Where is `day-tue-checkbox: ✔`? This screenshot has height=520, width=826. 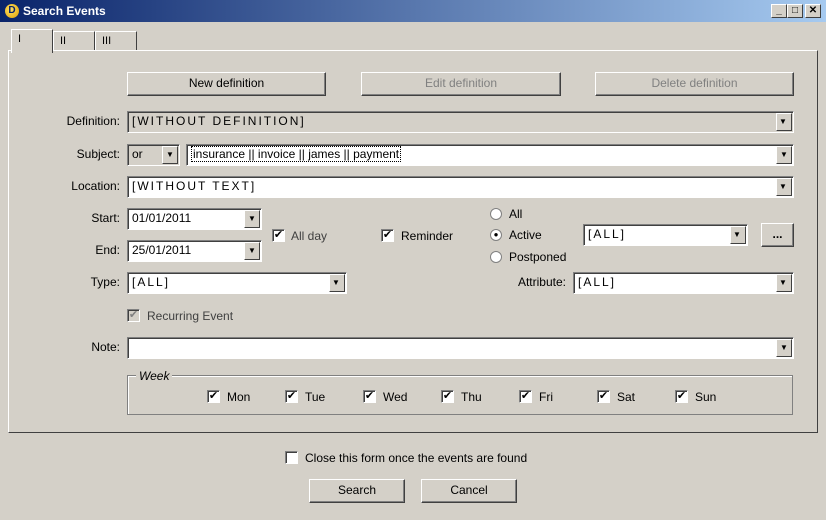
day-tue-checkbox: ✔ is located at coordinates (291, 396).